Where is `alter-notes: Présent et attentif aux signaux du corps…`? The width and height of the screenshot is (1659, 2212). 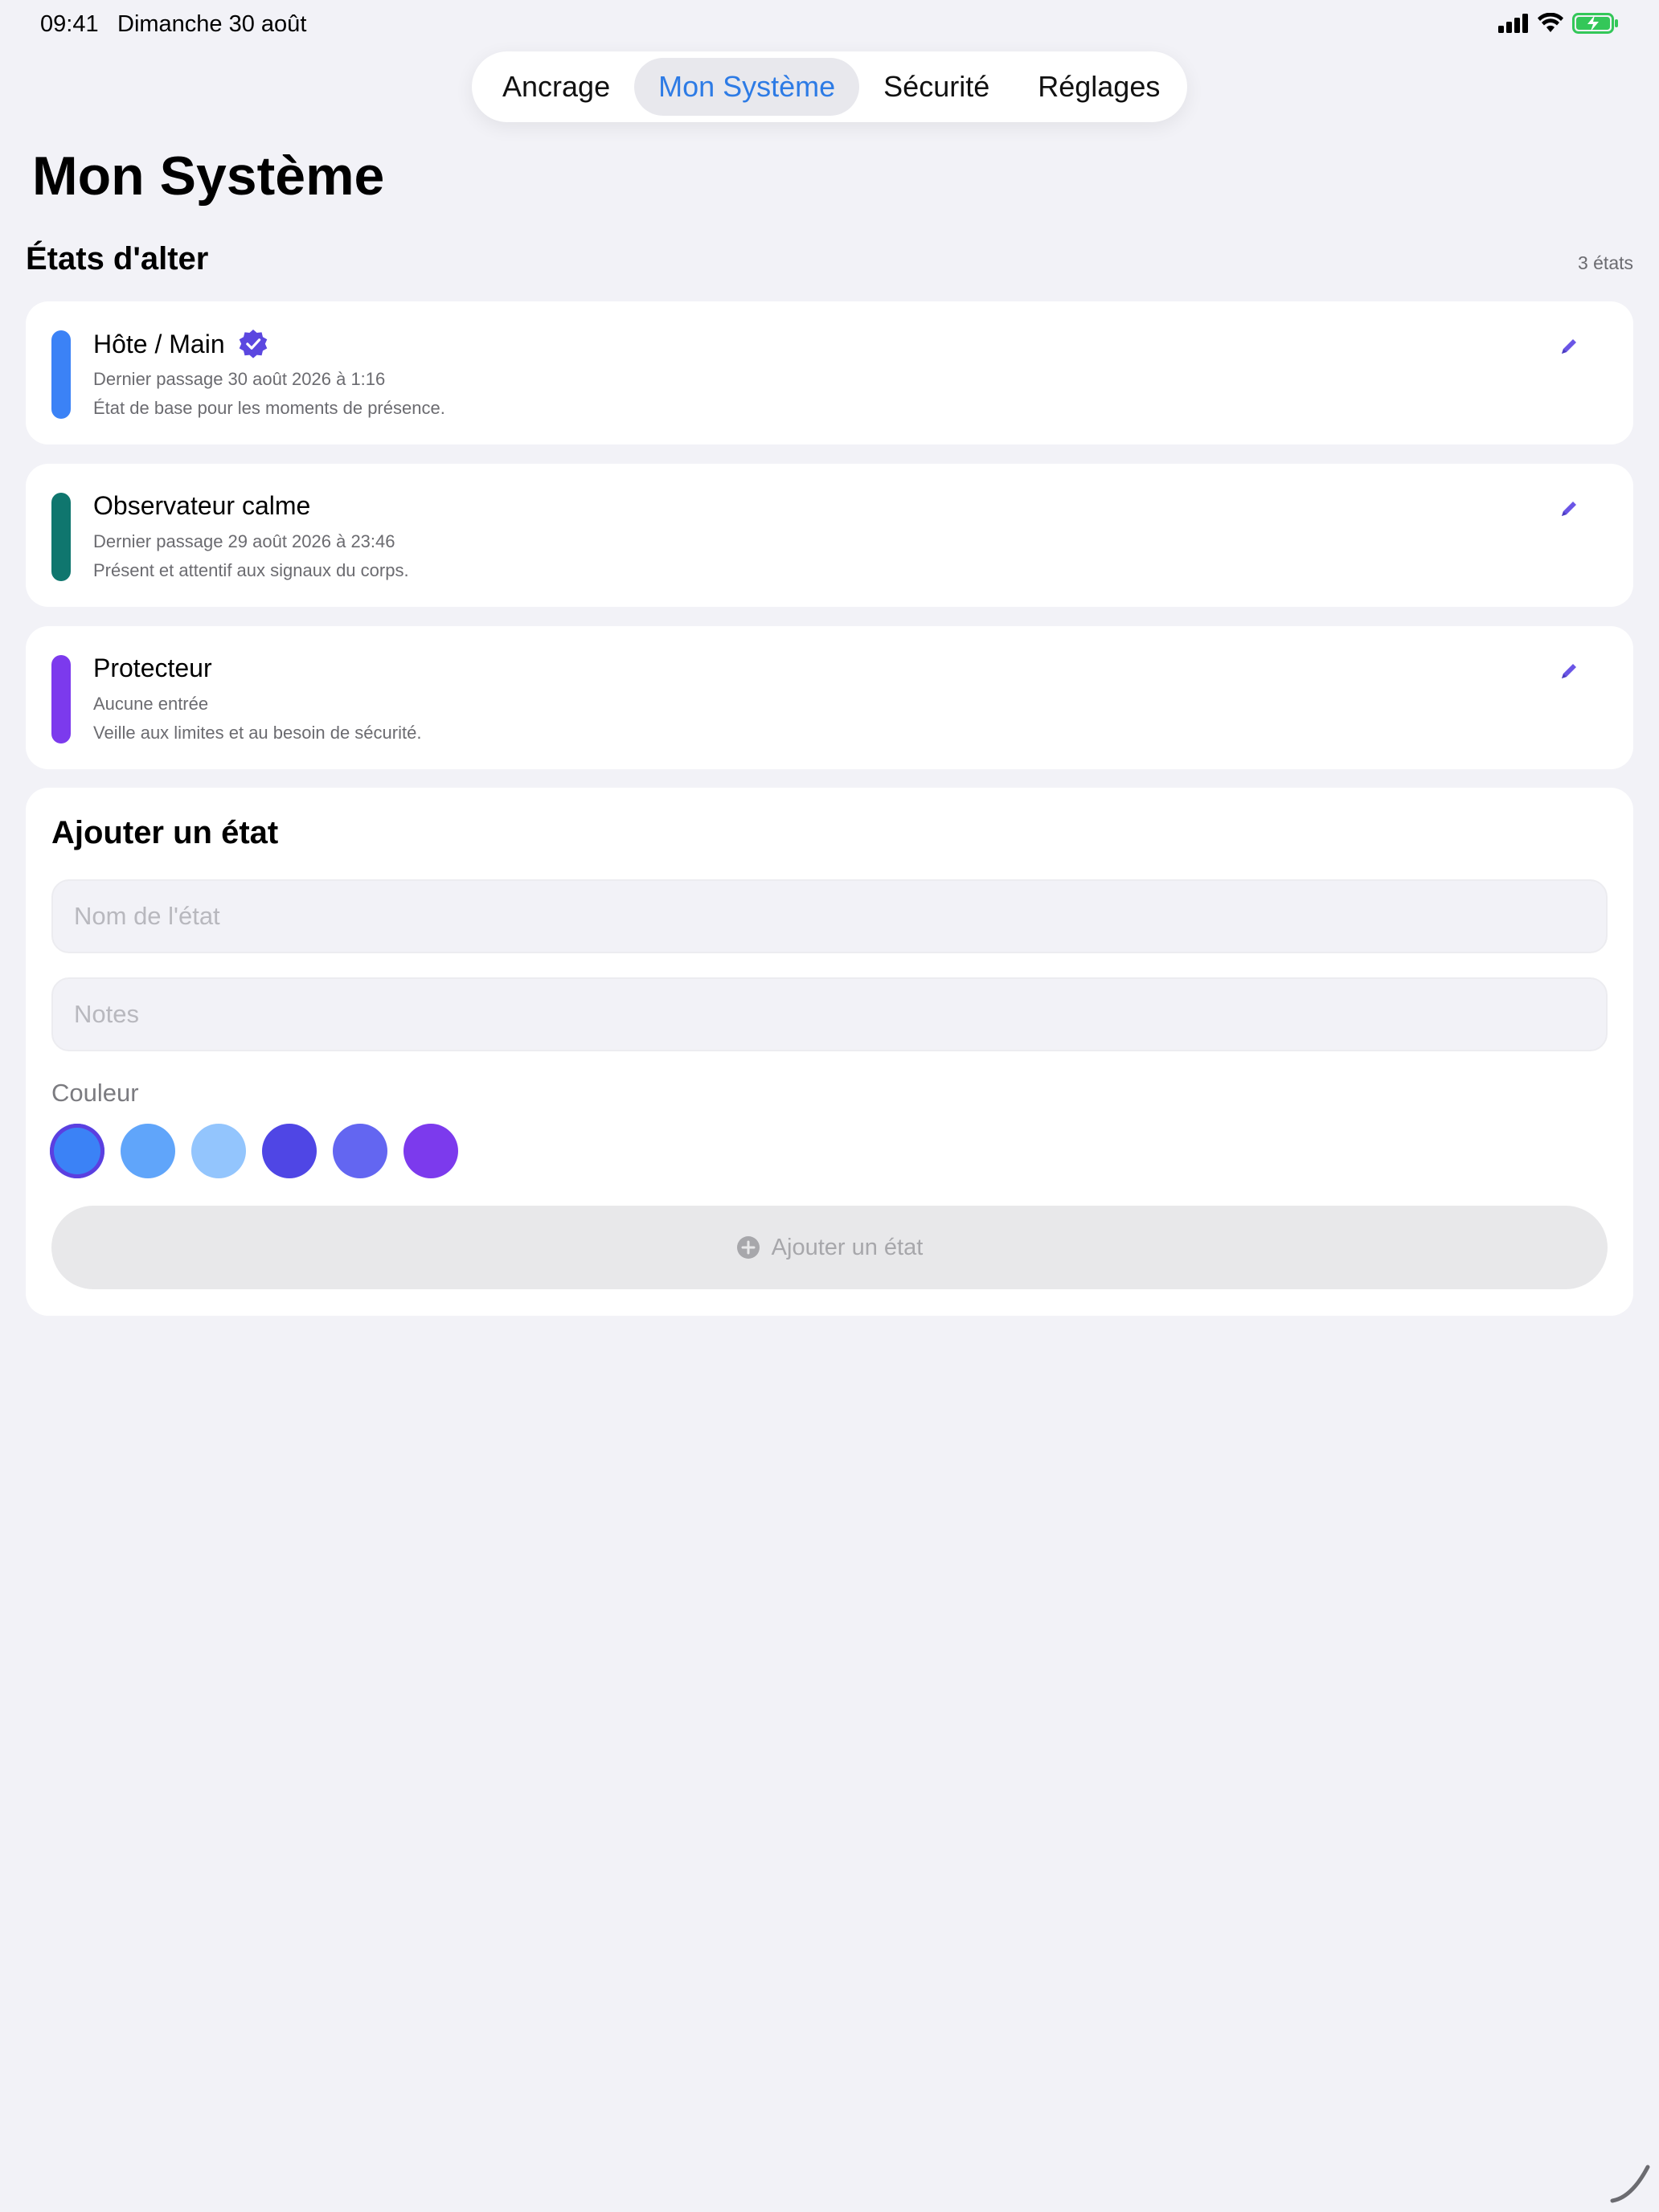
alter-notes: Présent et attentif aux signaux du corps… is located at coordinates (251, 570).